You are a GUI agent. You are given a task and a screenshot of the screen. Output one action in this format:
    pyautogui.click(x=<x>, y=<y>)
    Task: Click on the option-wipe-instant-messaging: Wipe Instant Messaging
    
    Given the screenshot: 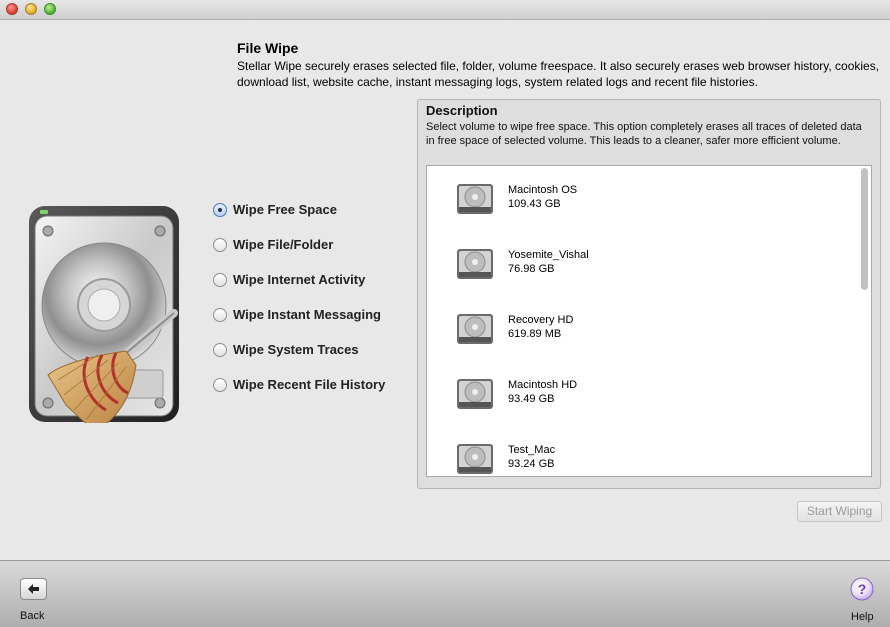 What is the action you would take?
    pyautogui.click(x=299, y=314)
    